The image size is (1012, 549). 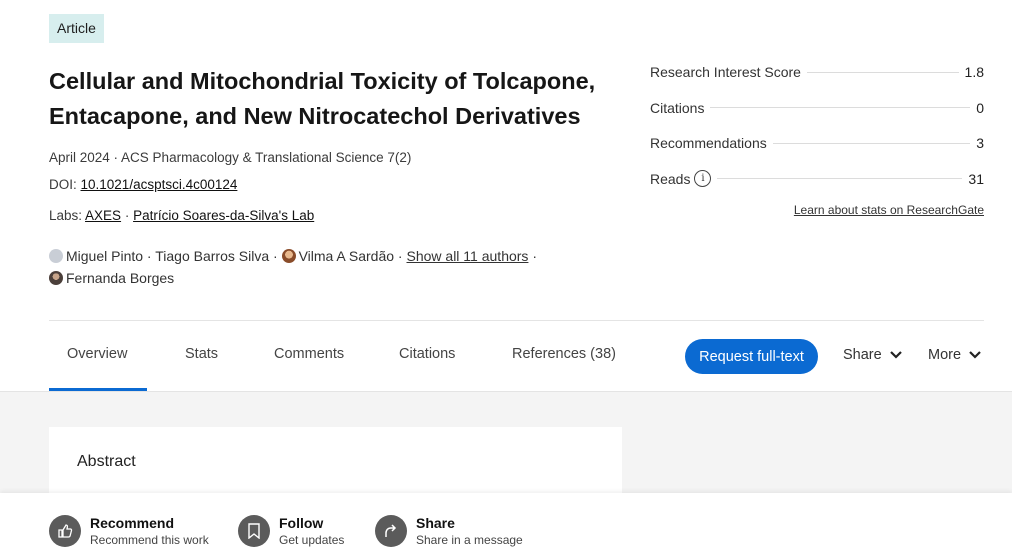 What do you see at coordinates (468, 256) in the screenshot?
I see `show-all-authors-link: Show all 11 authors` at bounding box center [468, 256].